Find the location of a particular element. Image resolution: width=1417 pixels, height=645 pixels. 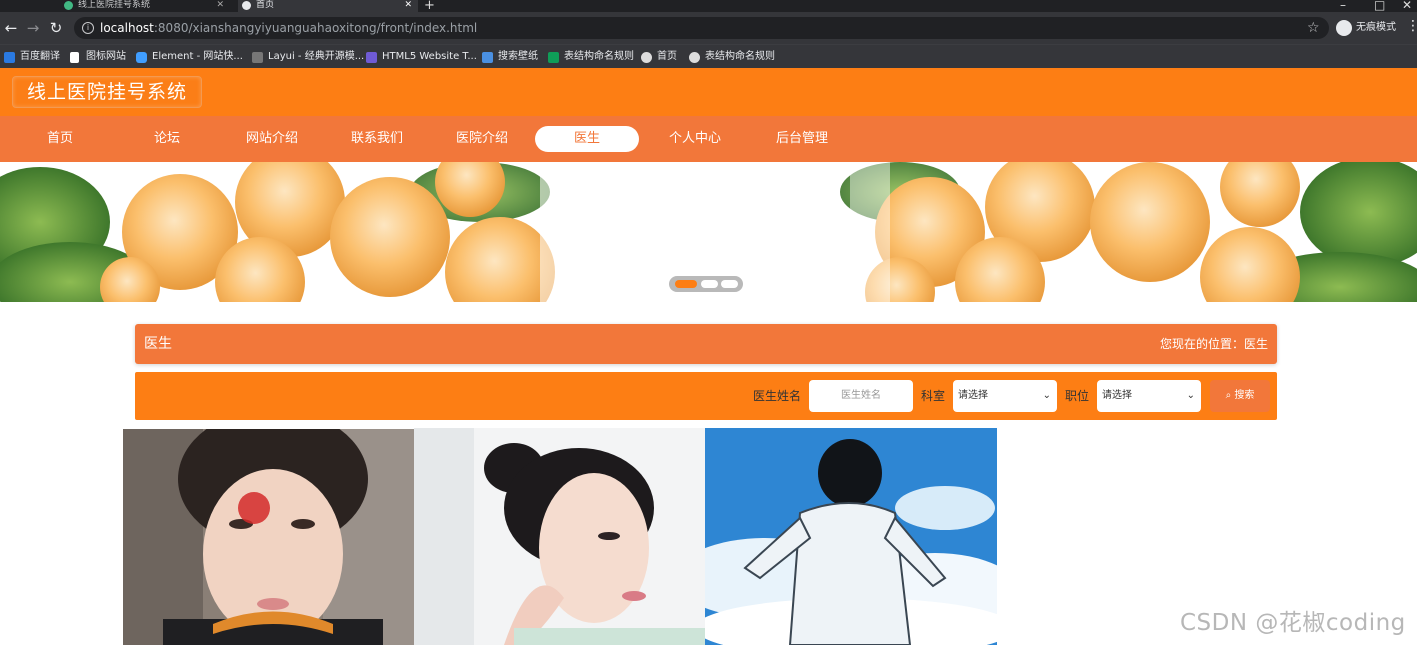

bookmark-item: 搜索壁纸 is located at coordinates (510, 57).